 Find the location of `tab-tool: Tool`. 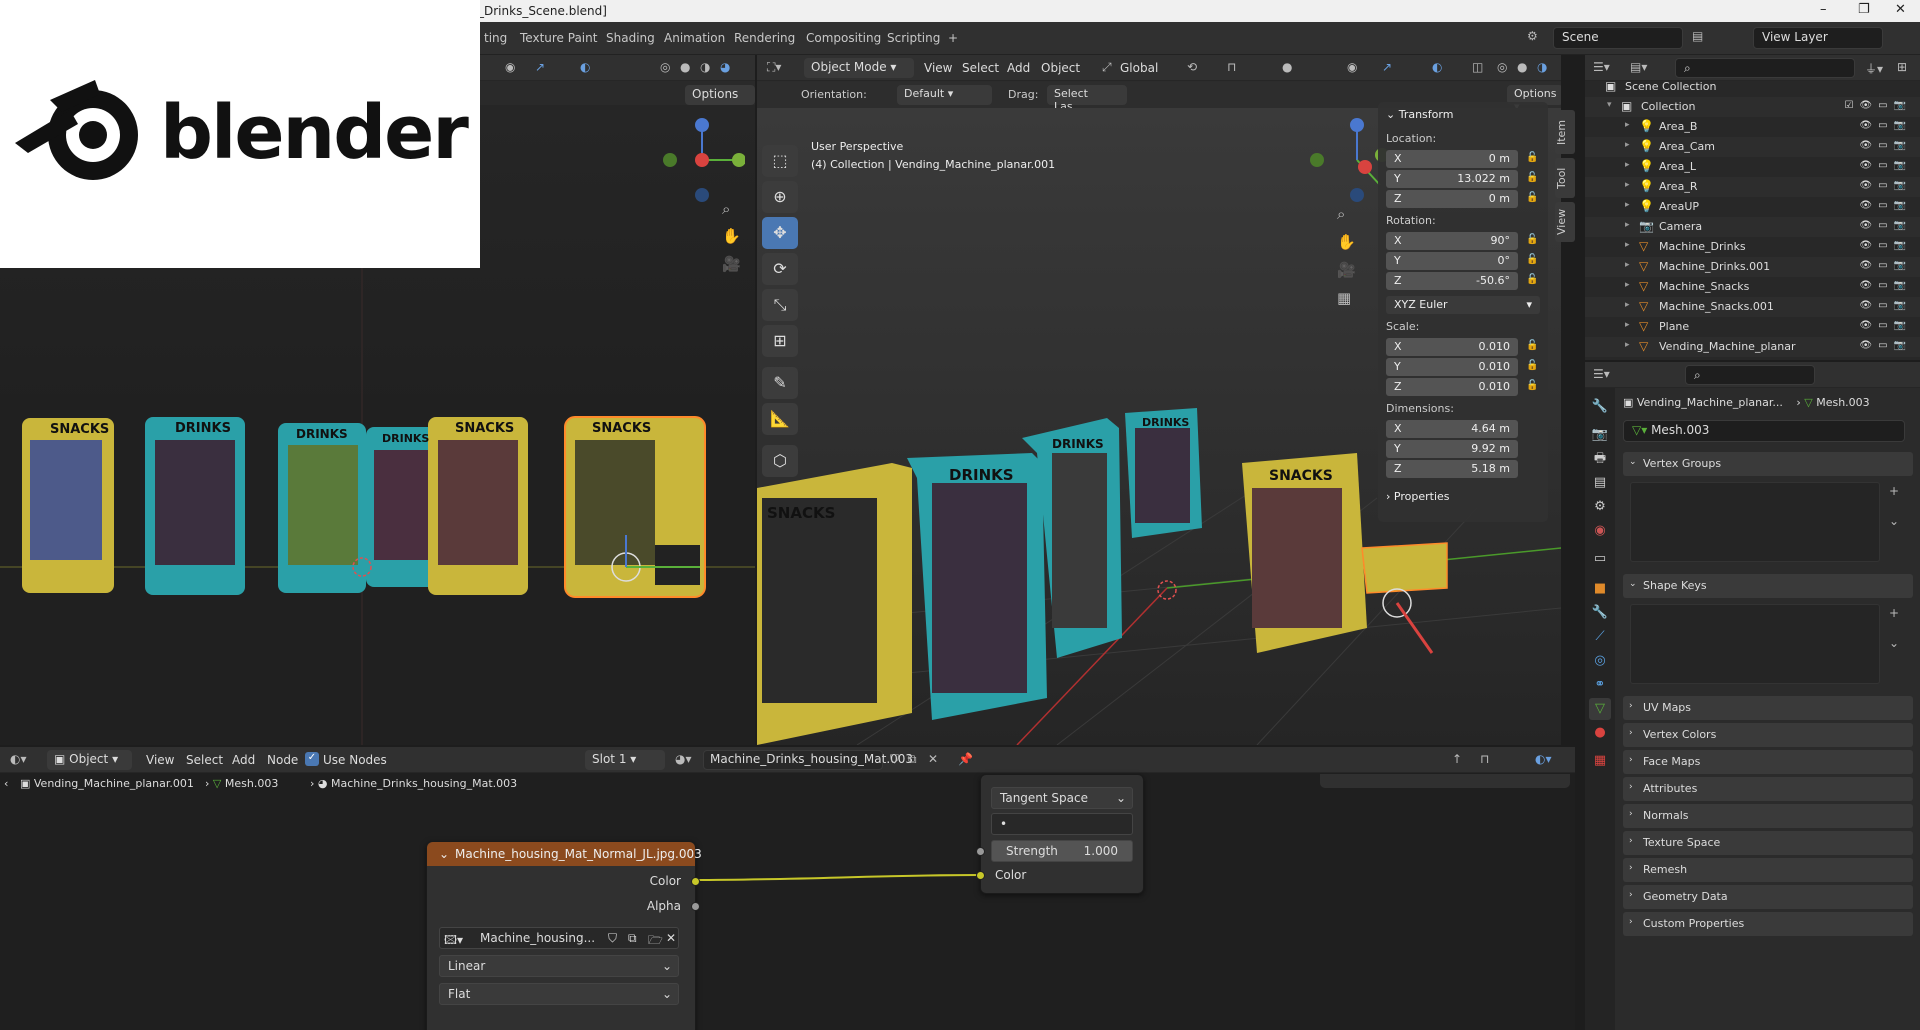

tab-tool: Tool is located at coordinates (1565, 178).